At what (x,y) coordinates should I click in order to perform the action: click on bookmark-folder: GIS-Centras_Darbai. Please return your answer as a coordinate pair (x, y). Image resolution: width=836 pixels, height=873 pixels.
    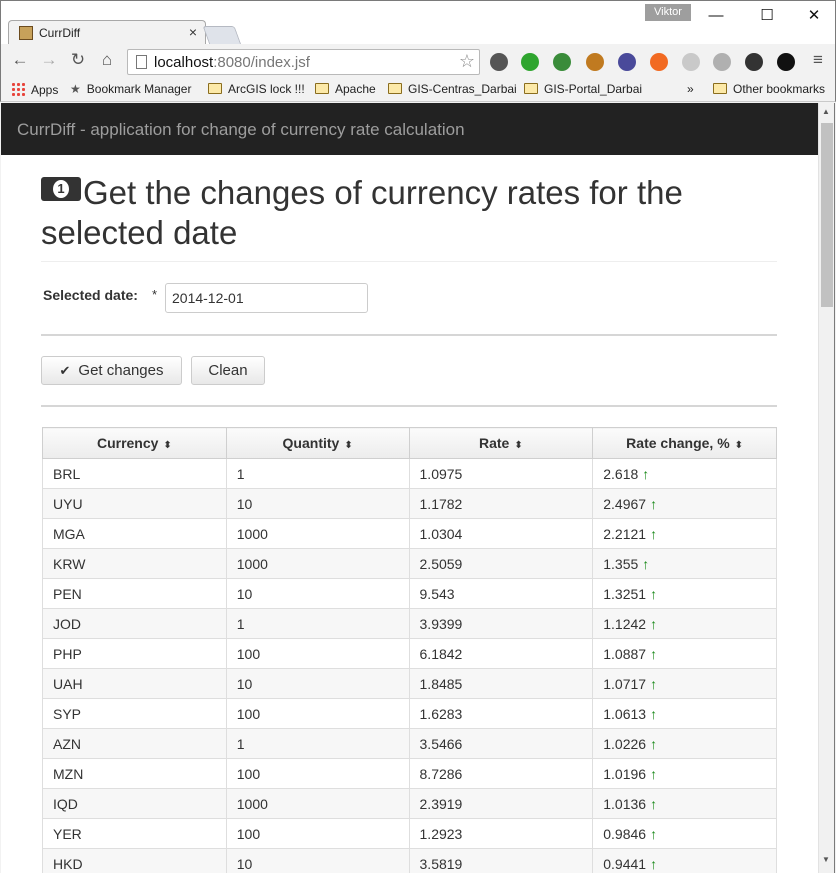
    Looking at the image, I should click on (452, 89).